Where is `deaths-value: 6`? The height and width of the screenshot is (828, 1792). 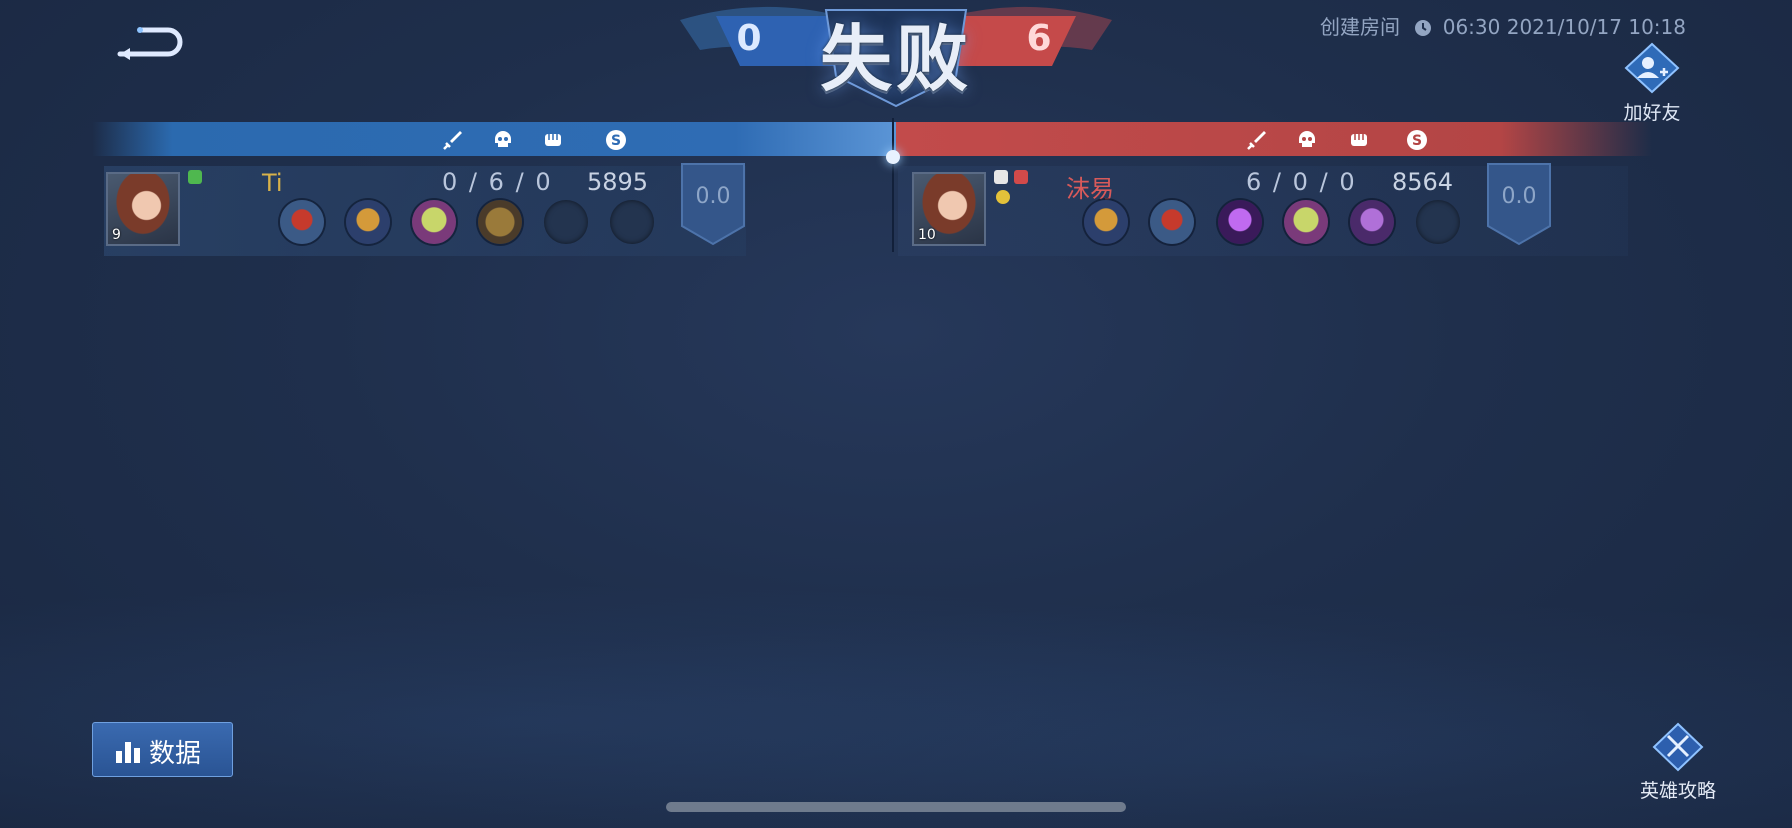
deaths-value: 6 is located at coordinates (497, 182).